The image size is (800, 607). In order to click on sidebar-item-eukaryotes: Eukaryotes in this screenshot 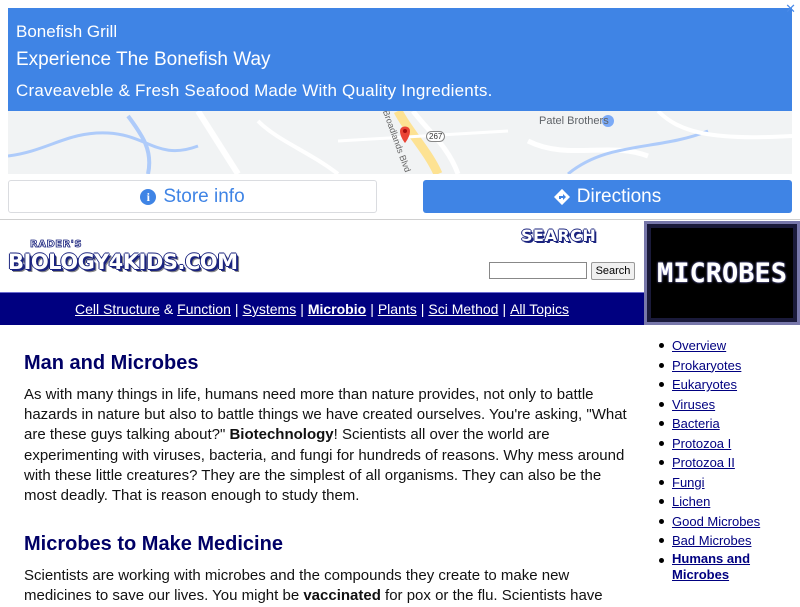, I will do `click(727, 385)`.